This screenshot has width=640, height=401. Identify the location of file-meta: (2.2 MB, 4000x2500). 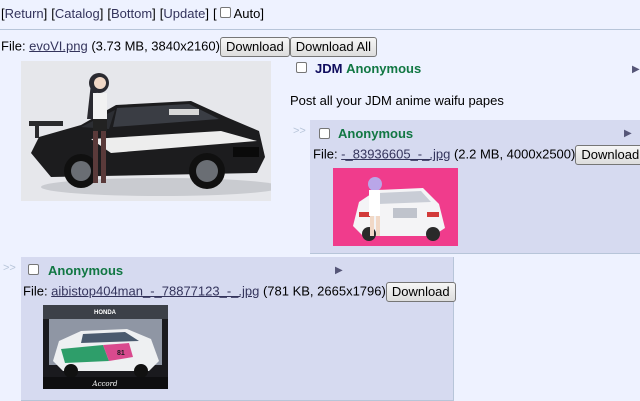
(513, 154).